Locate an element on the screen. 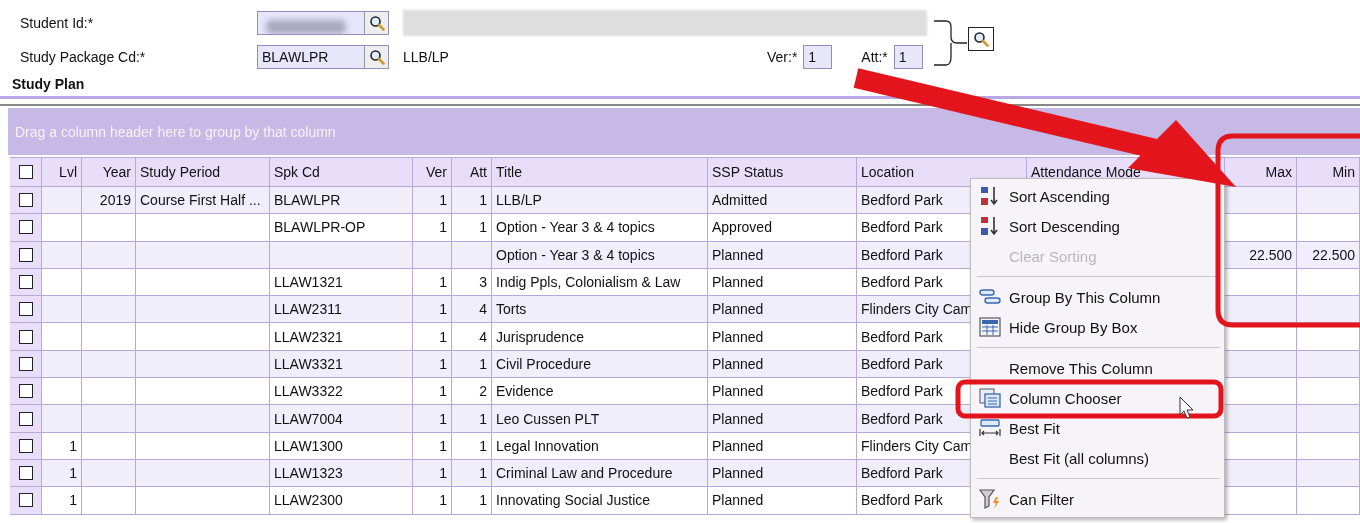  table-cell: Jurisprudence is located at coordinates (600, 337).